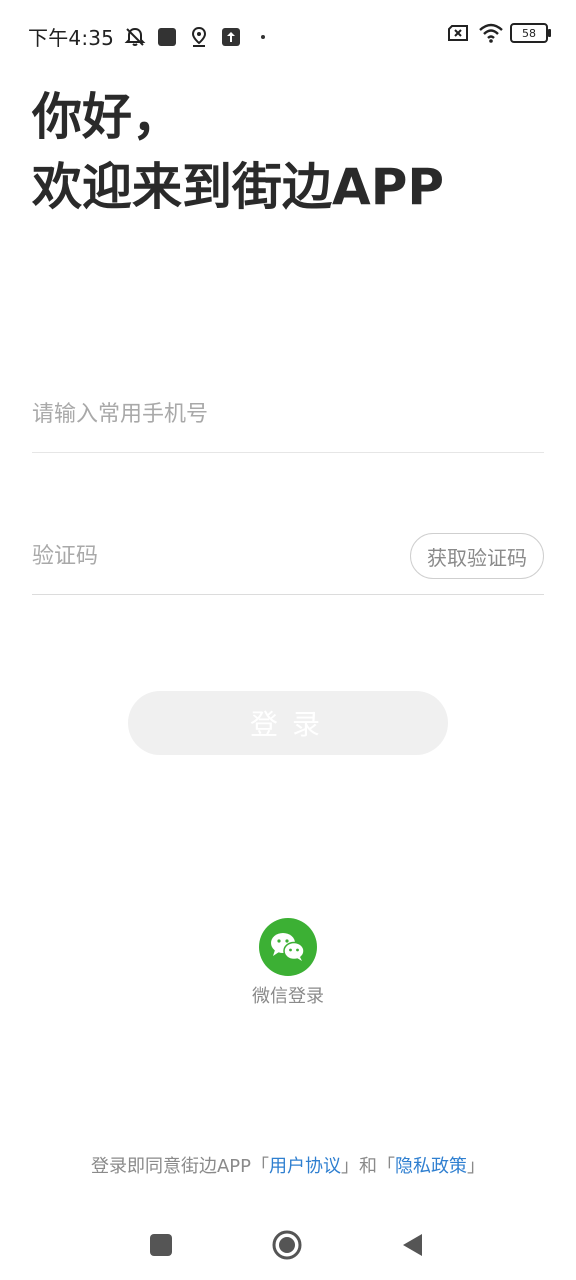 The image size is (576, 1280). I want to click on agreement-middle: 」和「, so click(368, 1166).